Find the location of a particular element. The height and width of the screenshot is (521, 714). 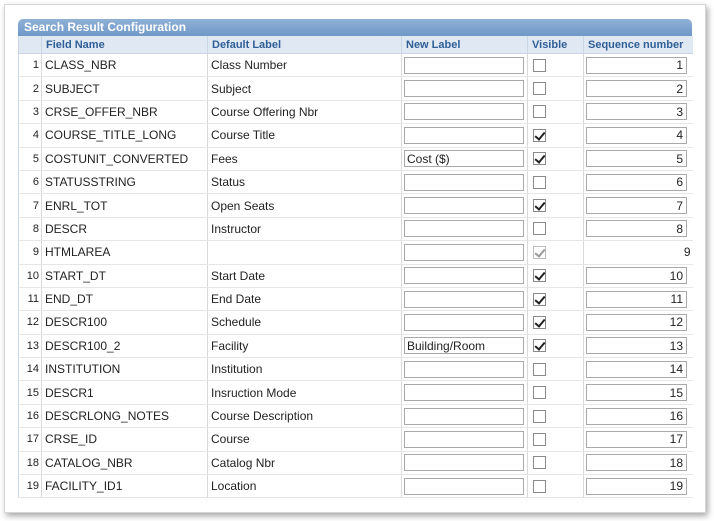

field-name: START_DT is located at coordinates (124, 276).